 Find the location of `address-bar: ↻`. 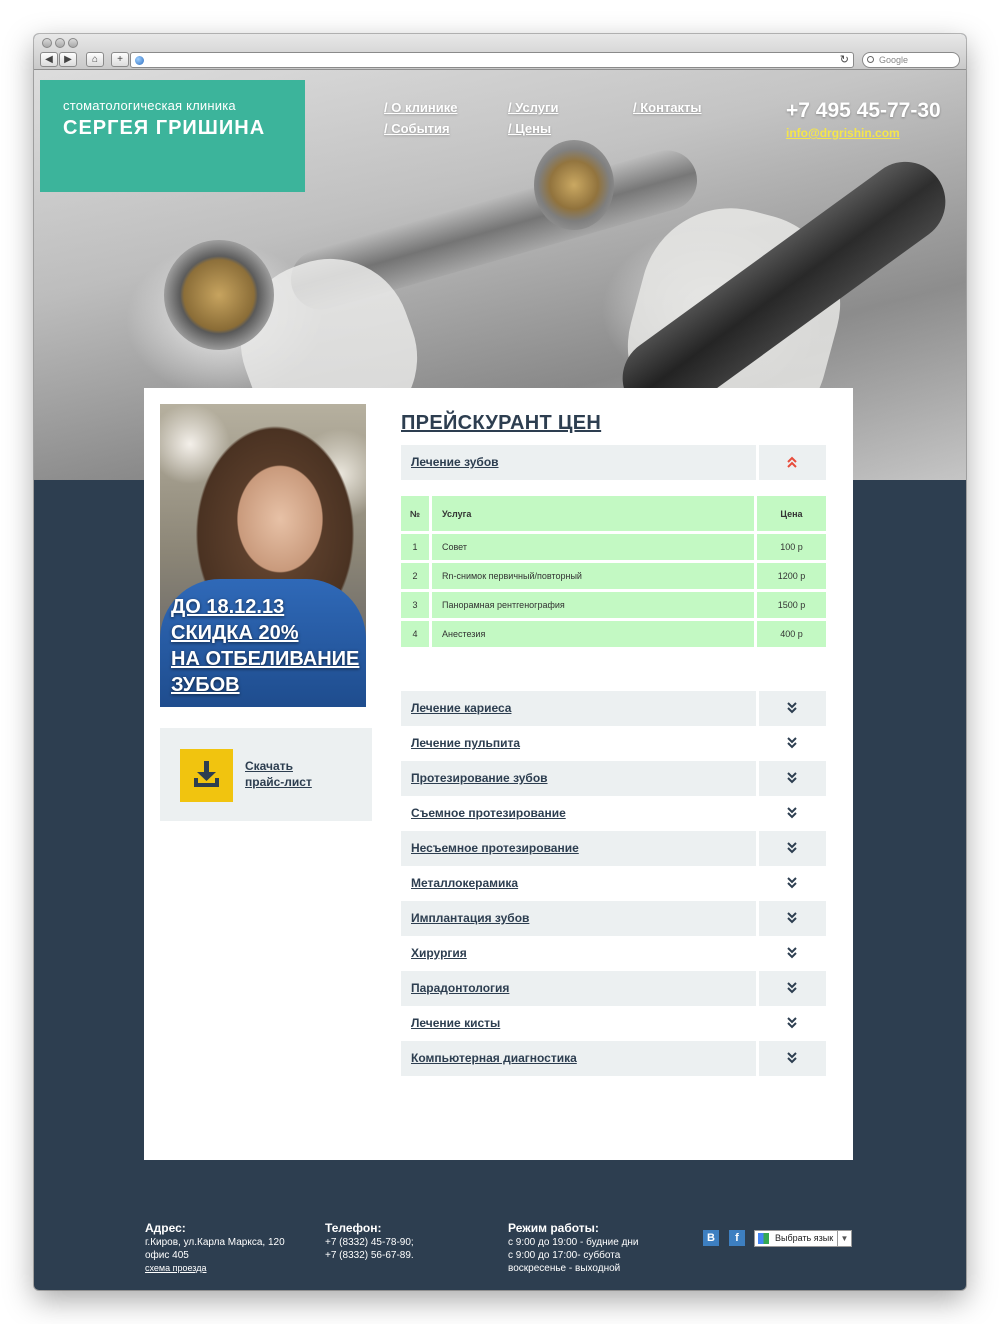

address-bar: ↻ is located at coordinates (492, 60).